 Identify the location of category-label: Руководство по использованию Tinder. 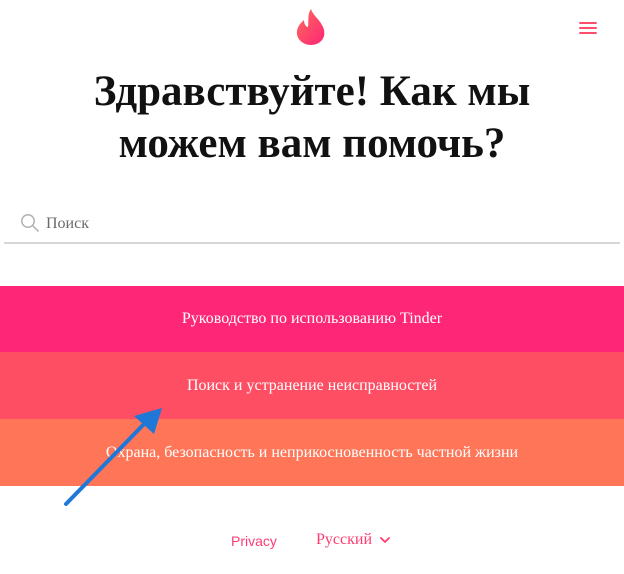
(312, 318).